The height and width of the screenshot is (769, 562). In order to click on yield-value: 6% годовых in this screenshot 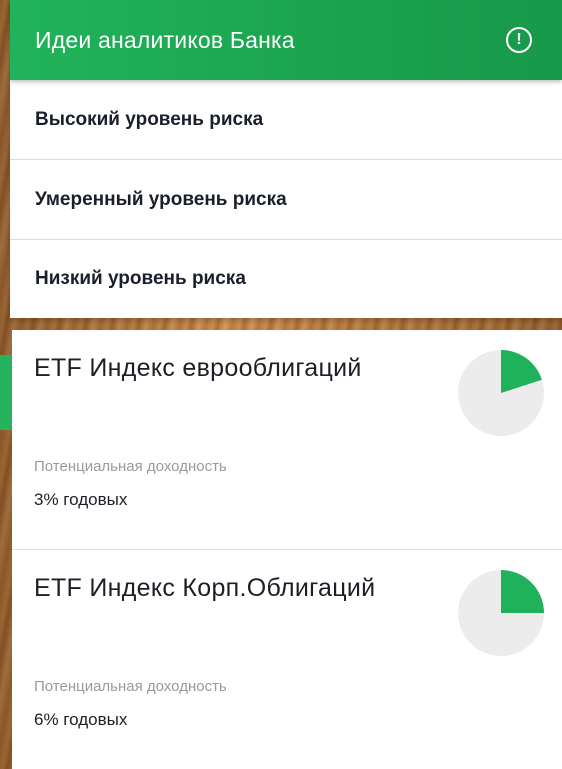, I will do `click(81, 719)`.